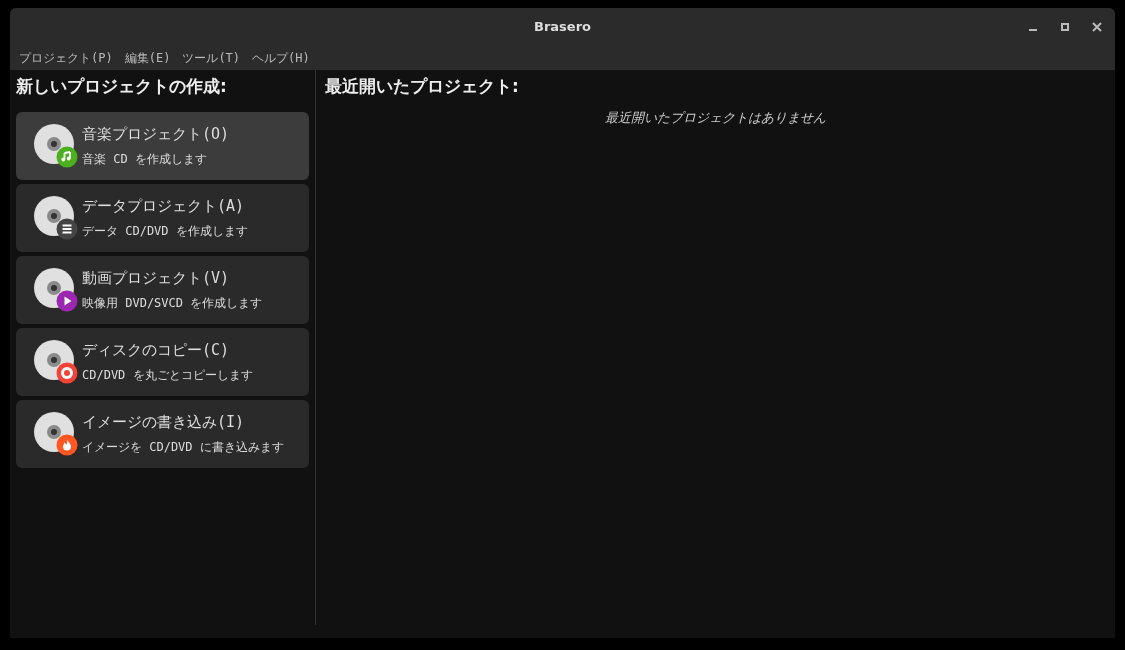  Describe the element at coordinates (162, 289) in the screenshot. I see `project-option: 動画プロジェクト(V) 映像用 DVD/SVCD を作成します` at that location.